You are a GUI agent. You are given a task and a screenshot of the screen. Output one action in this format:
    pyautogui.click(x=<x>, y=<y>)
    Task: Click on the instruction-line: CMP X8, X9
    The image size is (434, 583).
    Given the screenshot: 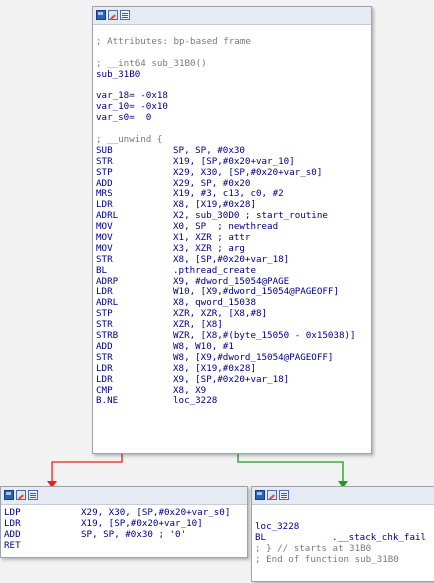 What is the action you would take?
    pyautogui.click(x=226, y=390)
    